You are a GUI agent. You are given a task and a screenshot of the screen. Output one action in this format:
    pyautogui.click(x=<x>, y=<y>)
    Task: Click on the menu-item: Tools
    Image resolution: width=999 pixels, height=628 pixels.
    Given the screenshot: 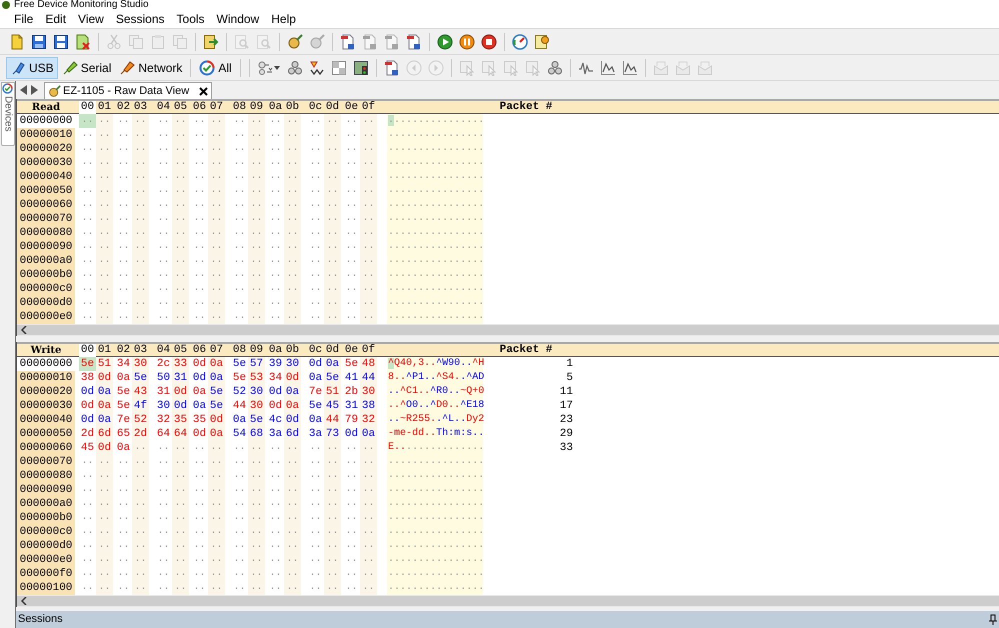 What is the action you would take?
    pyautogui.click(x=190, y=19)
    